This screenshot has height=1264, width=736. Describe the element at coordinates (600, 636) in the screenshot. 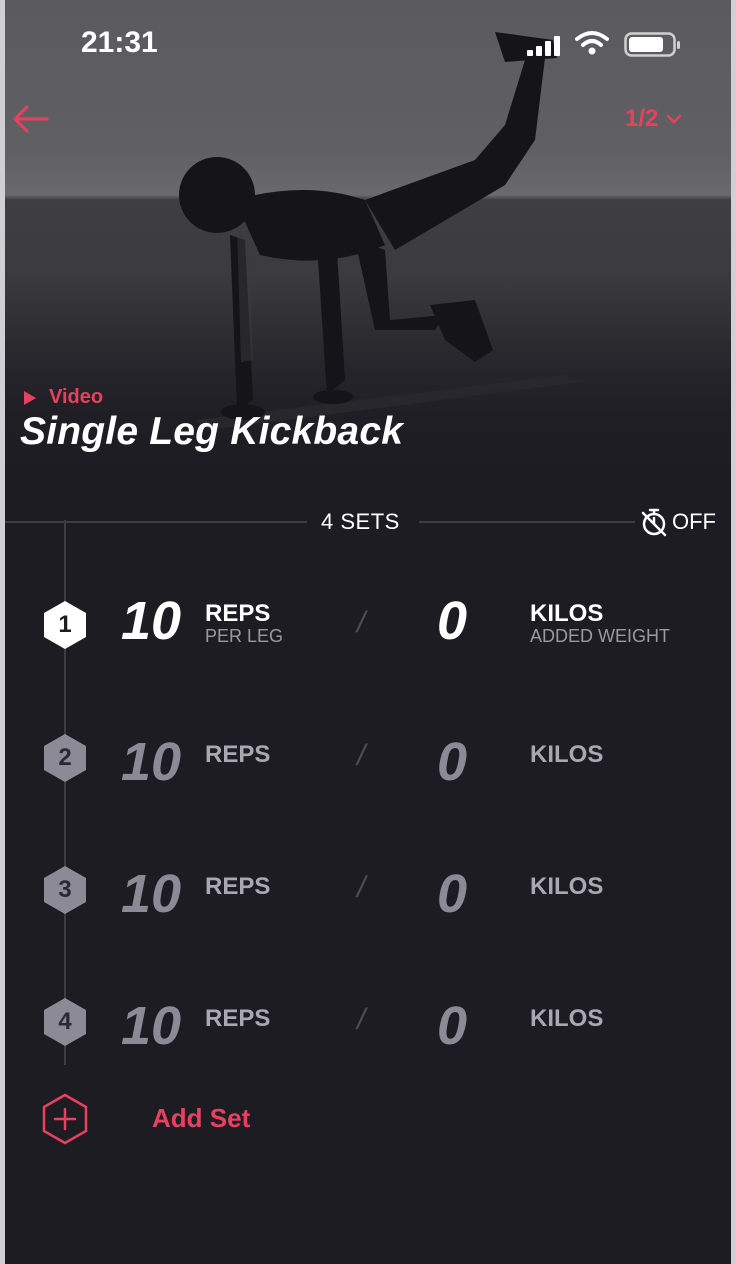

I see `weight-sublabel: ADDED WEIGHT` at that location.